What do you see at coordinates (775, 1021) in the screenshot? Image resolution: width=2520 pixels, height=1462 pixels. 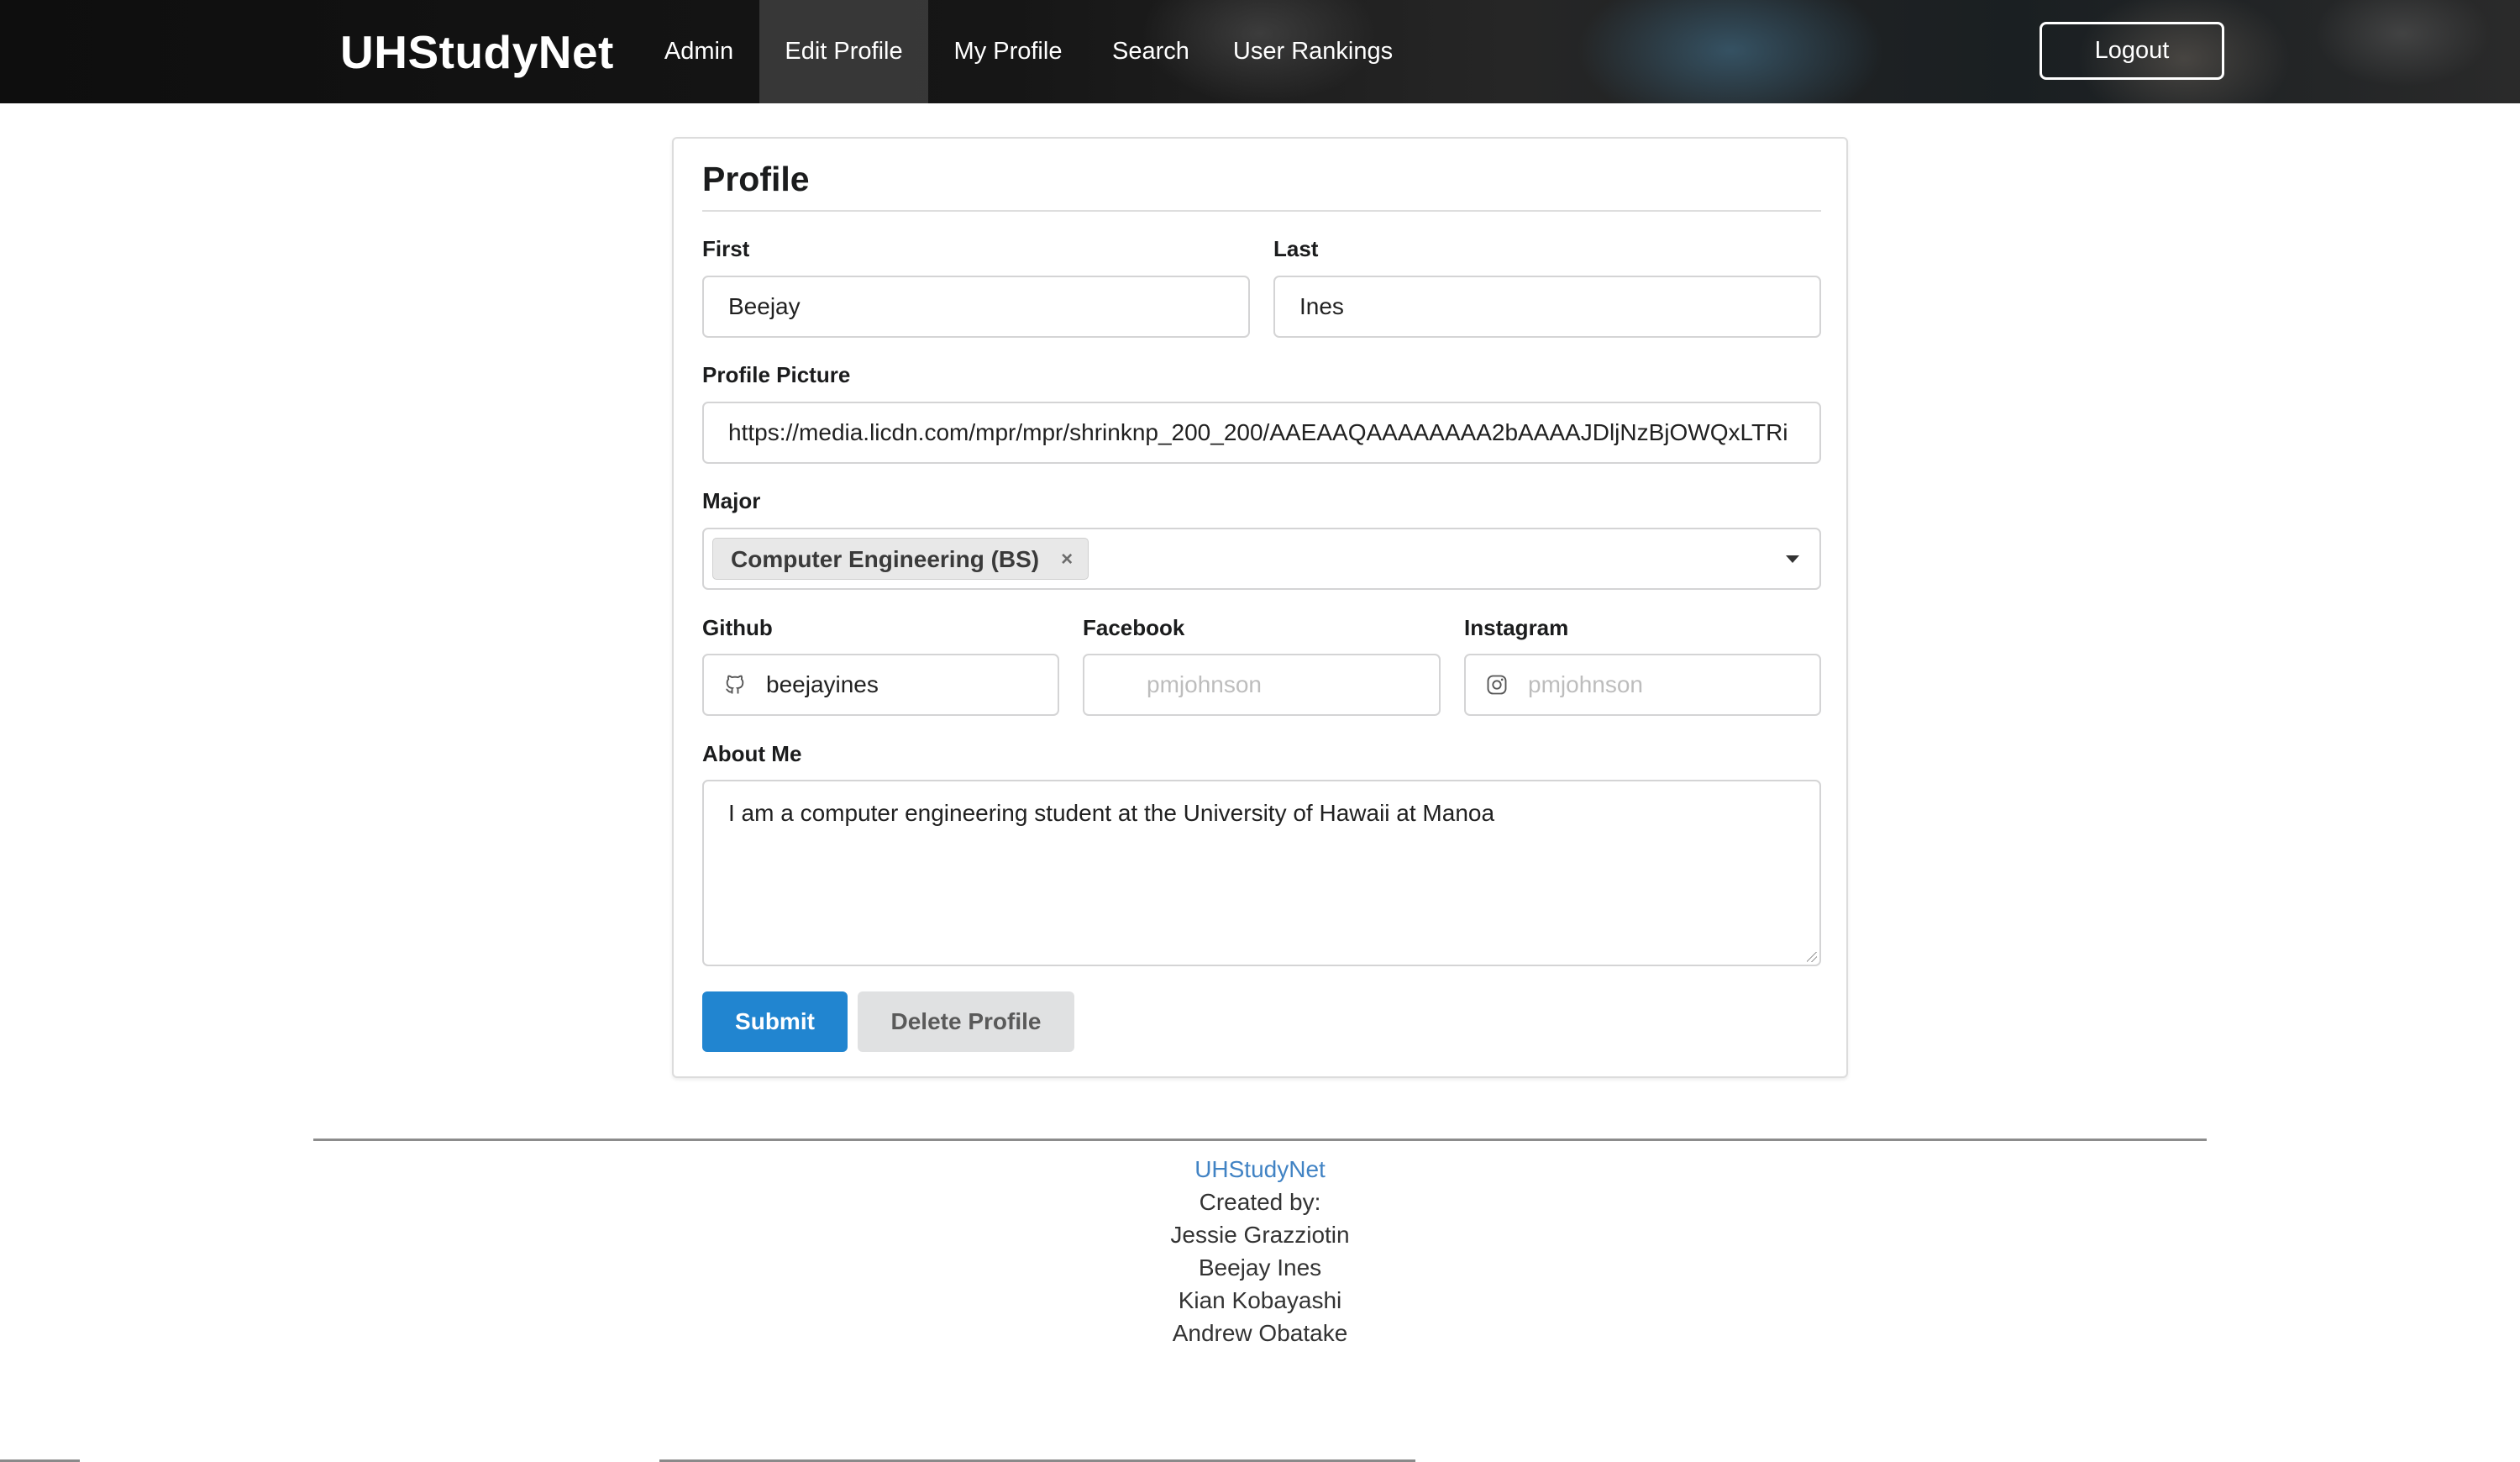 I see `submit-button: Submit` at bounding box center [775, 1021].